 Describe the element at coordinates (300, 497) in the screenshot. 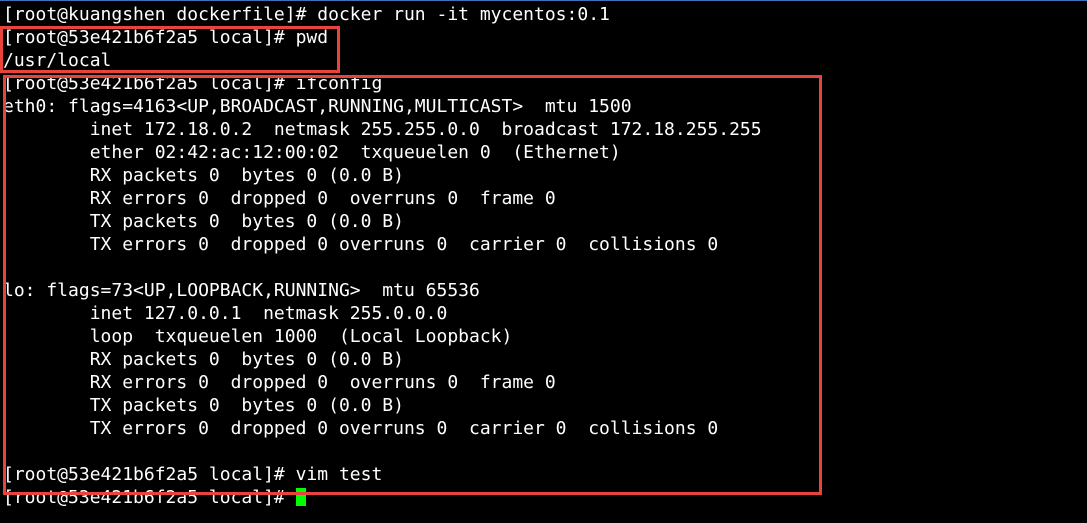

I see `text-cursor` at that location.